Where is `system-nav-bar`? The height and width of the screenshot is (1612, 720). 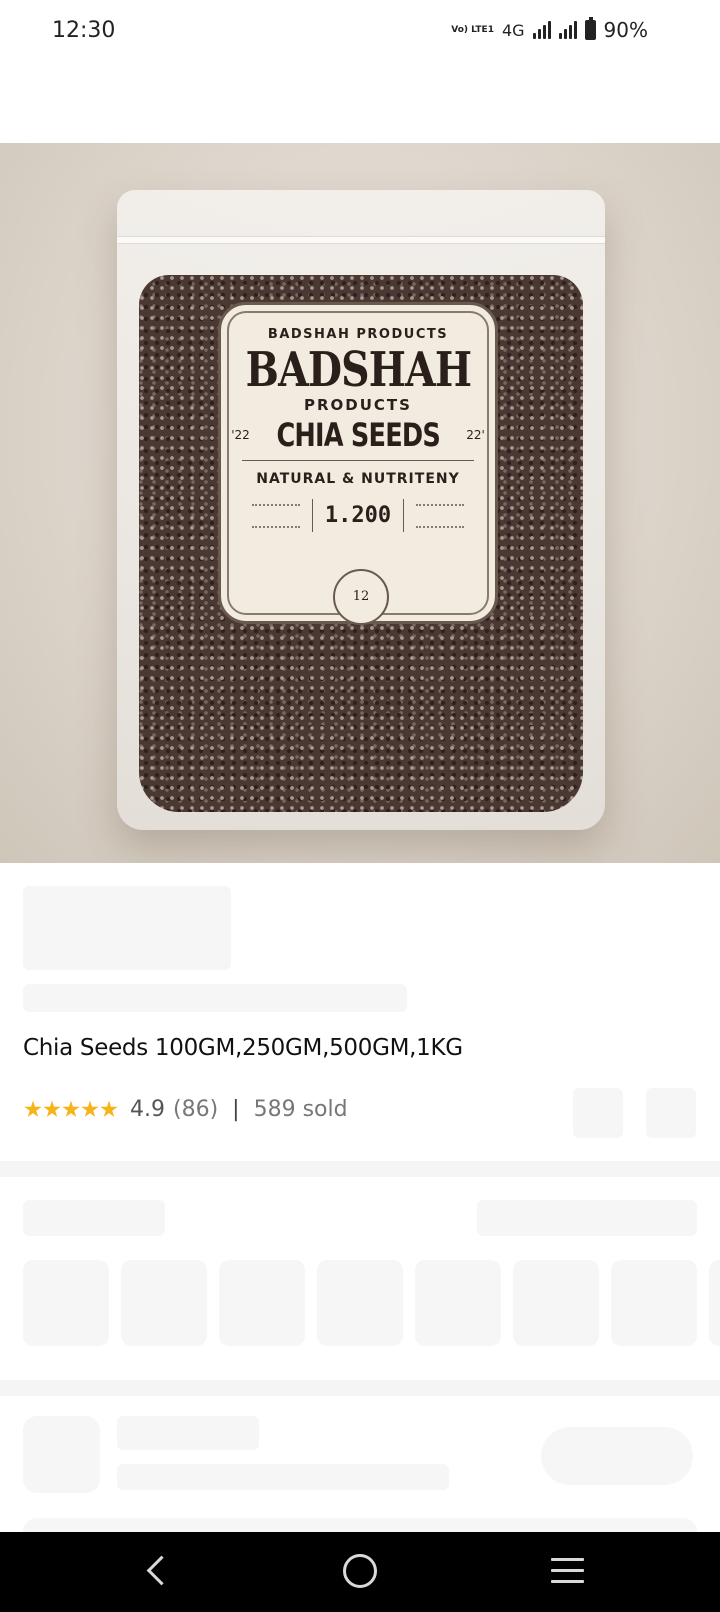 system-nav-bar is located at coordinates (360, 1572).